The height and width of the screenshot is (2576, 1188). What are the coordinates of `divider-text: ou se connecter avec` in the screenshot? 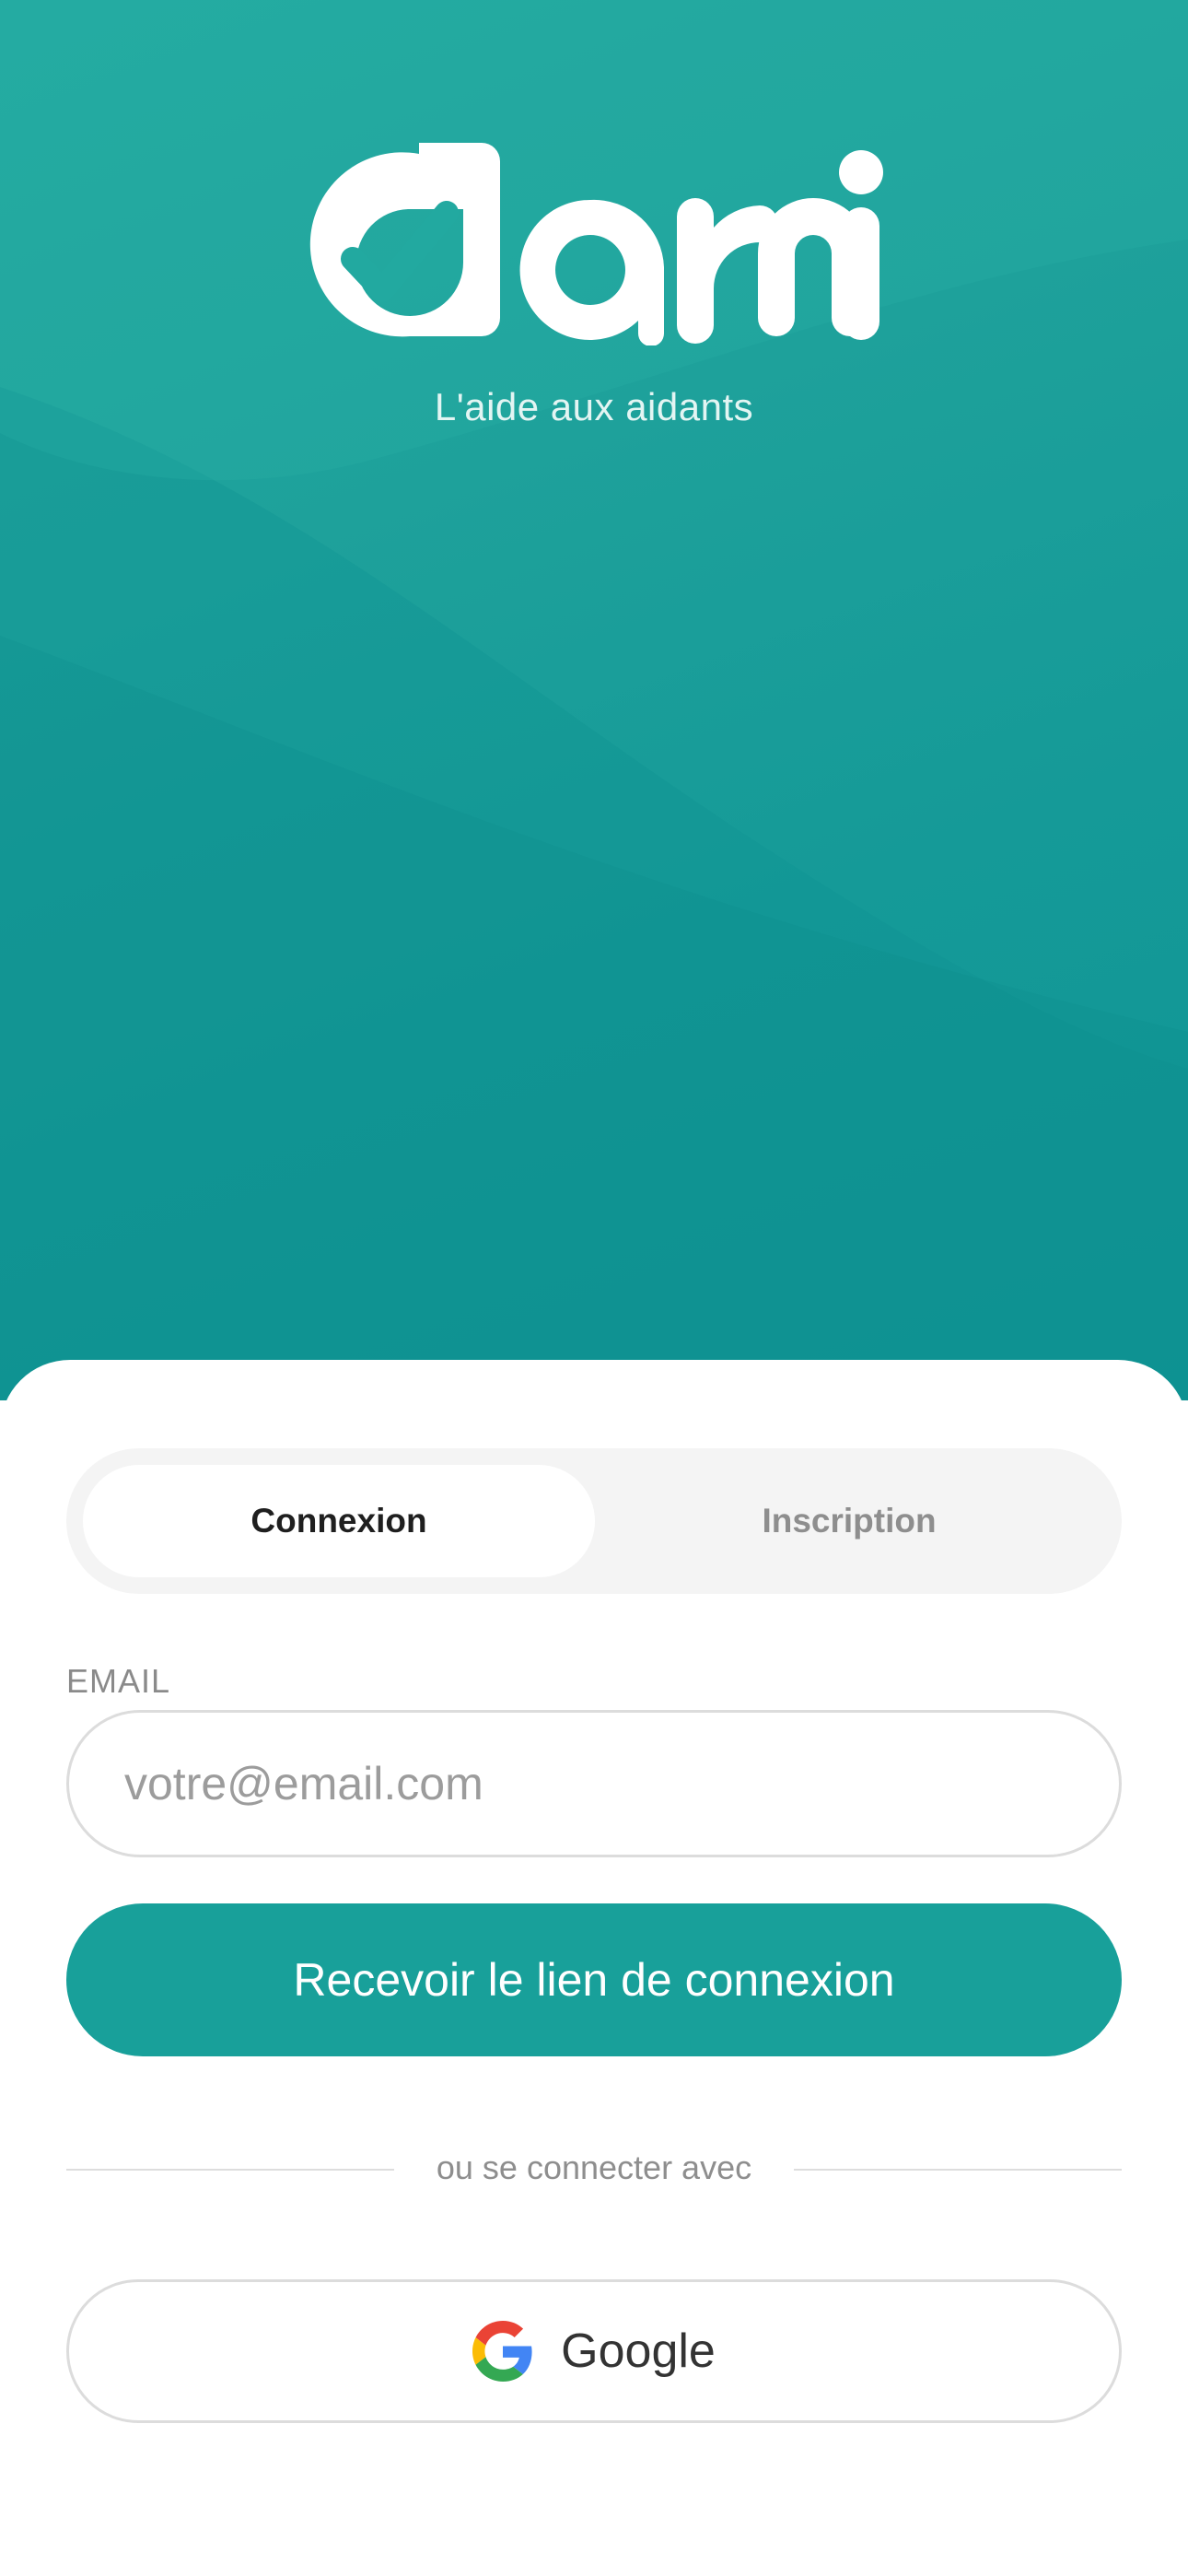 It's located at (594, 2167).